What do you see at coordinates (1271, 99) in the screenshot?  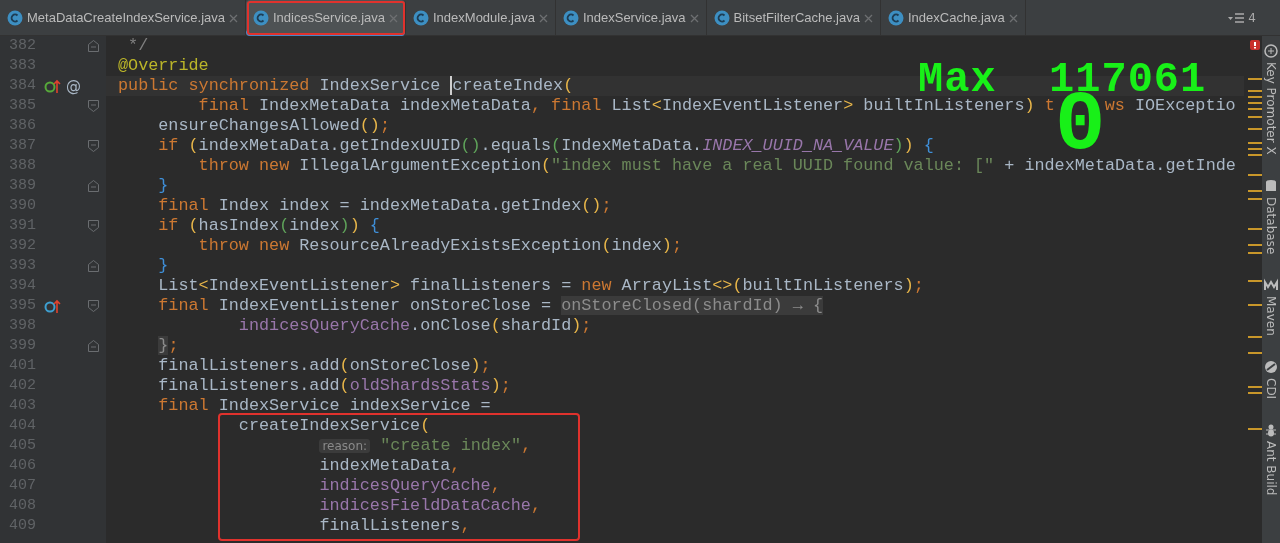 I see `tool-window-button: Key Promoter X` at bounding box center [1271, 99].